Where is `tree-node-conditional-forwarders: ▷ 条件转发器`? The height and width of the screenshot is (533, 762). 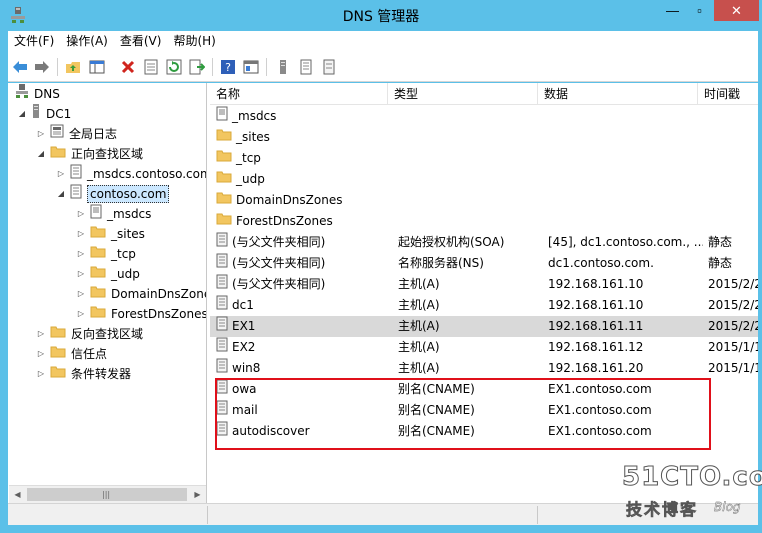
tree-node-conditional-forwarders: ▷ 条件转发器 is located at coordinates (83, 374).